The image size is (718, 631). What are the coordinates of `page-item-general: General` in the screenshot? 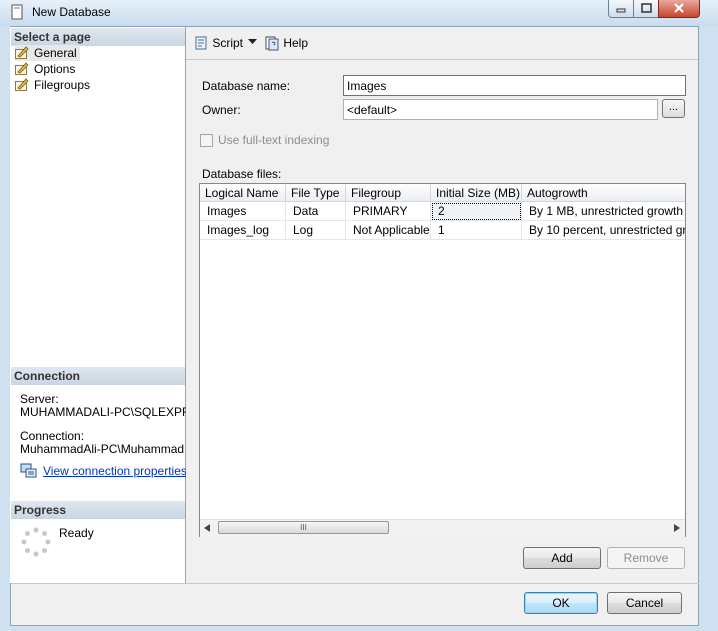 It's located at (47, 53).